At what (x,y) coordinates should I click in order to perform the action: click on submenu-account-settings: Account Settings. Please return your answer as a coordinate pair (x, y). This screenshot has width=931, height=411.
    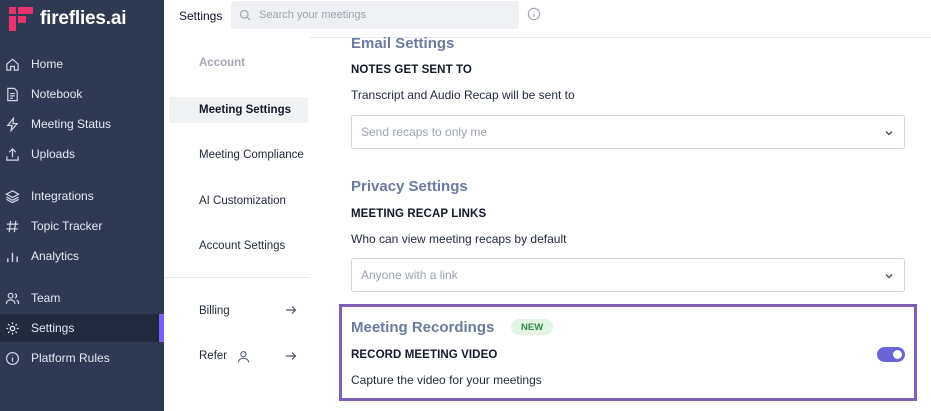
    Looking at the image, I should click on (238, 246).